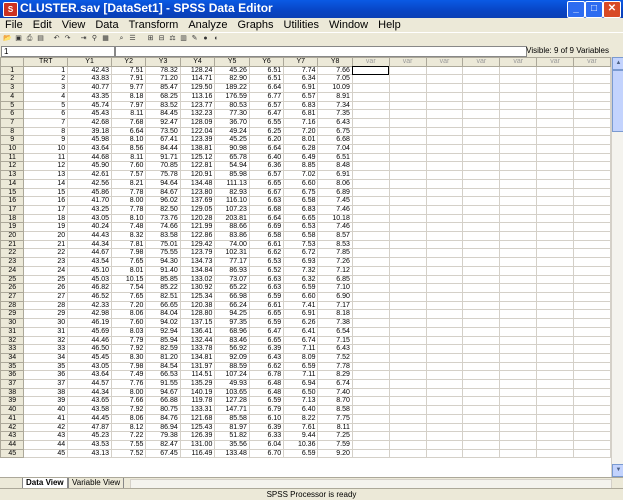  Describe the element at coordinates (163, 279) in the screenshot. I see `table-cell: 85.85` at that location.